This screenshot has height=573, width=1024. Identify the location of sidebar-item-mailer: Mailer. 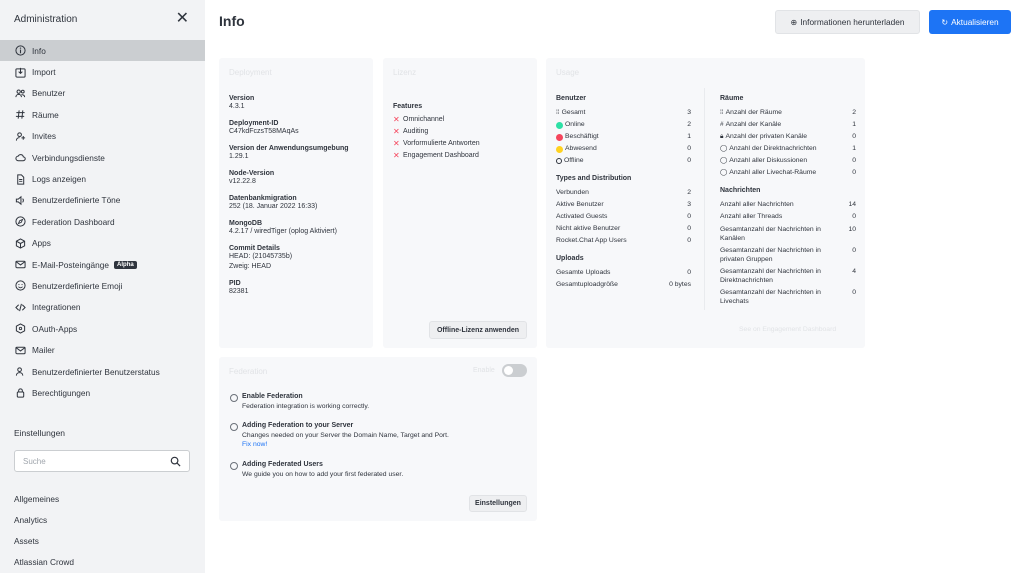
(102, 349).